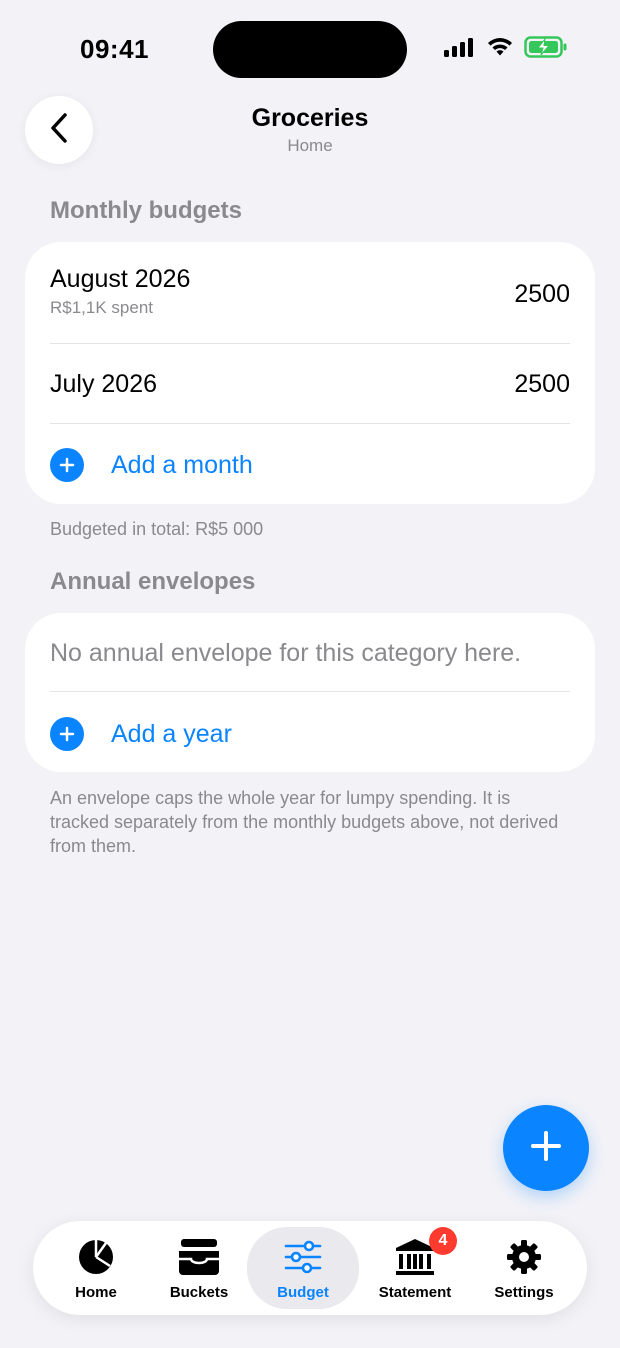 The height and width of the screenshot is (1348, 620). I want to click on status-bar: 09:41, so click(310, 50).